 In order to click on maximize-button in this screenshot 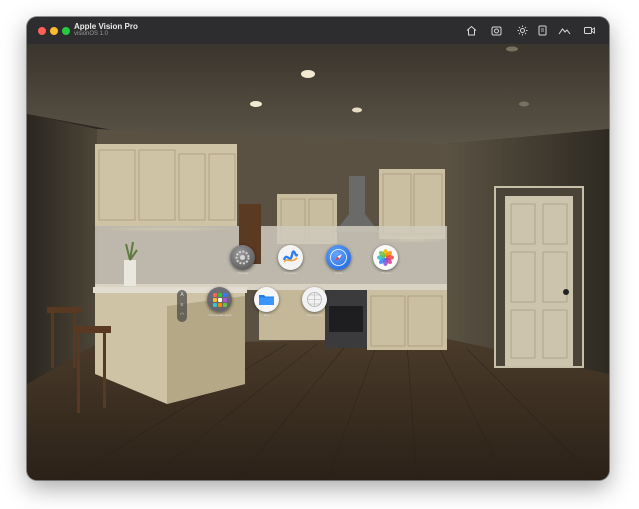, I will do `click(66, 31)`.